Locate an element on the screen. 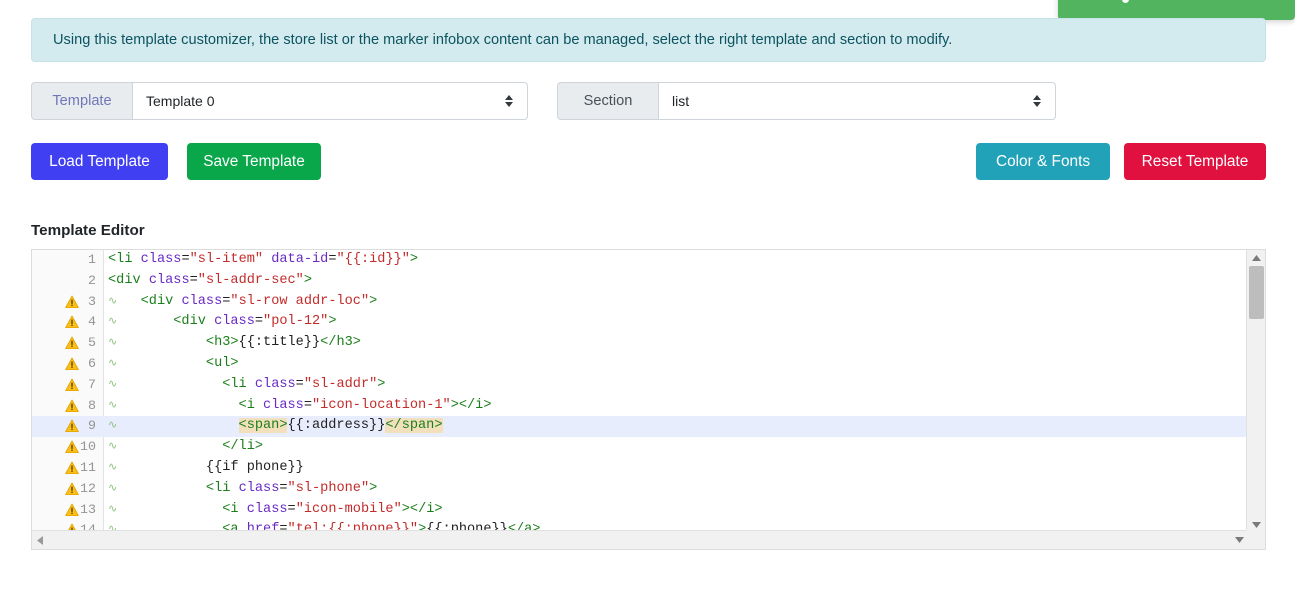 This screenshot has width=1295, height=590. vertical-scrollbar is located at coordinates (1255, 391).